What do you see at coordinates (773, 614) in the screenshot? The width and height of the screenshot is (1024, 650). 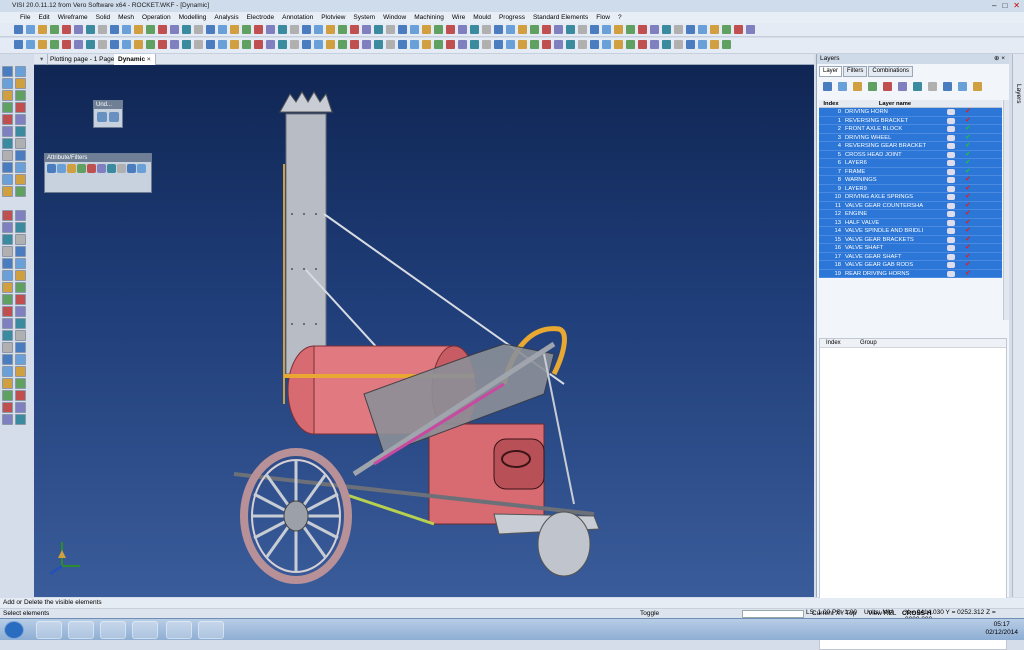 I see `command-input` at bounding box center [773, 614].